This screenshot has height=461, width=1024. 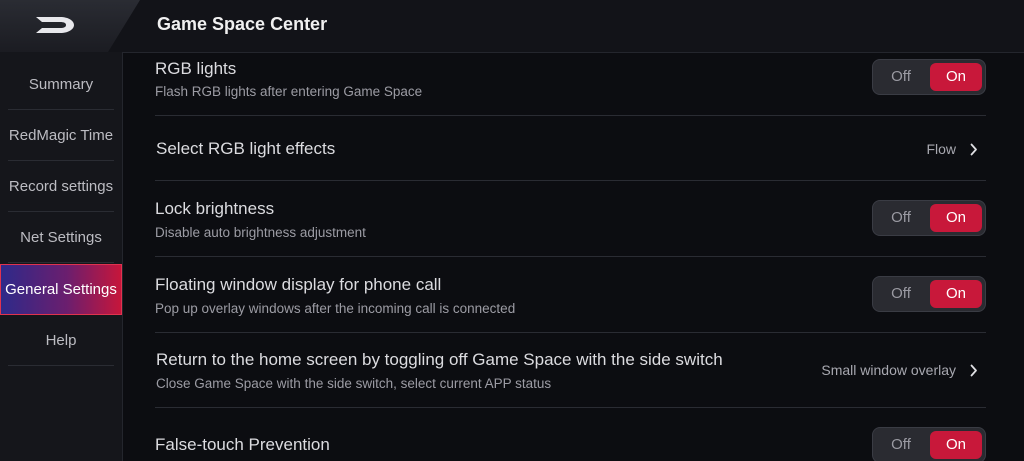 I want to click on sidebar-item-help: Help, so click(x=61, y=341).